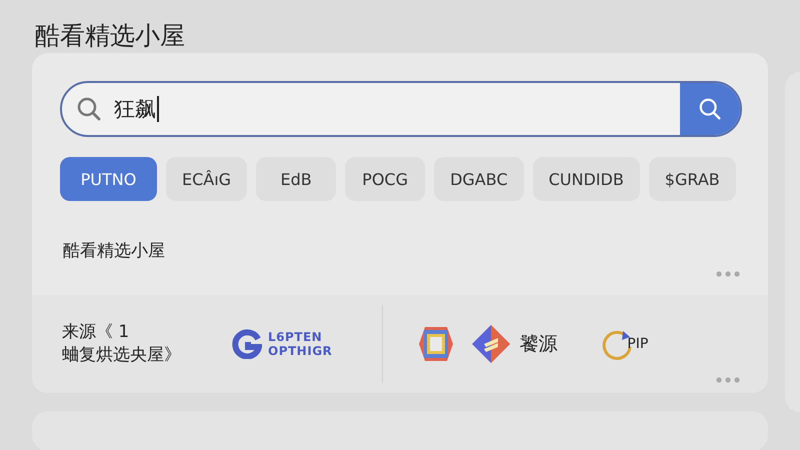 The height and width of the screenshot is (450, 800). What do you see at coordinates (207, 179) in the screenshot?
I see `filter-chip: ECÂıG` at bounding box center [207, 179].